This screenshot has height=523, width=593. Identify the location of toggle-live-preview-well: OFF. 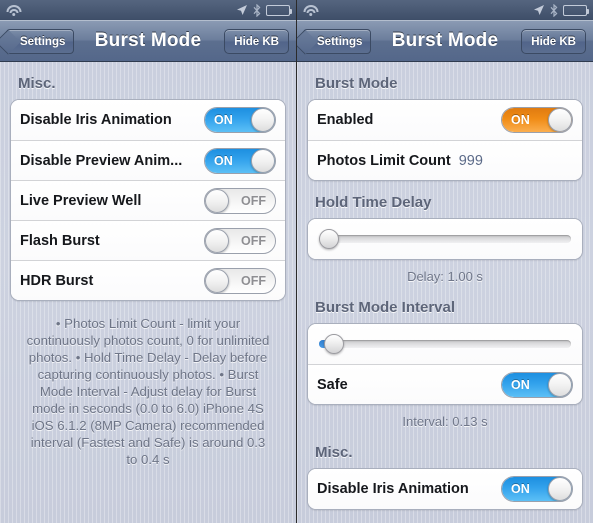
(240, 200).